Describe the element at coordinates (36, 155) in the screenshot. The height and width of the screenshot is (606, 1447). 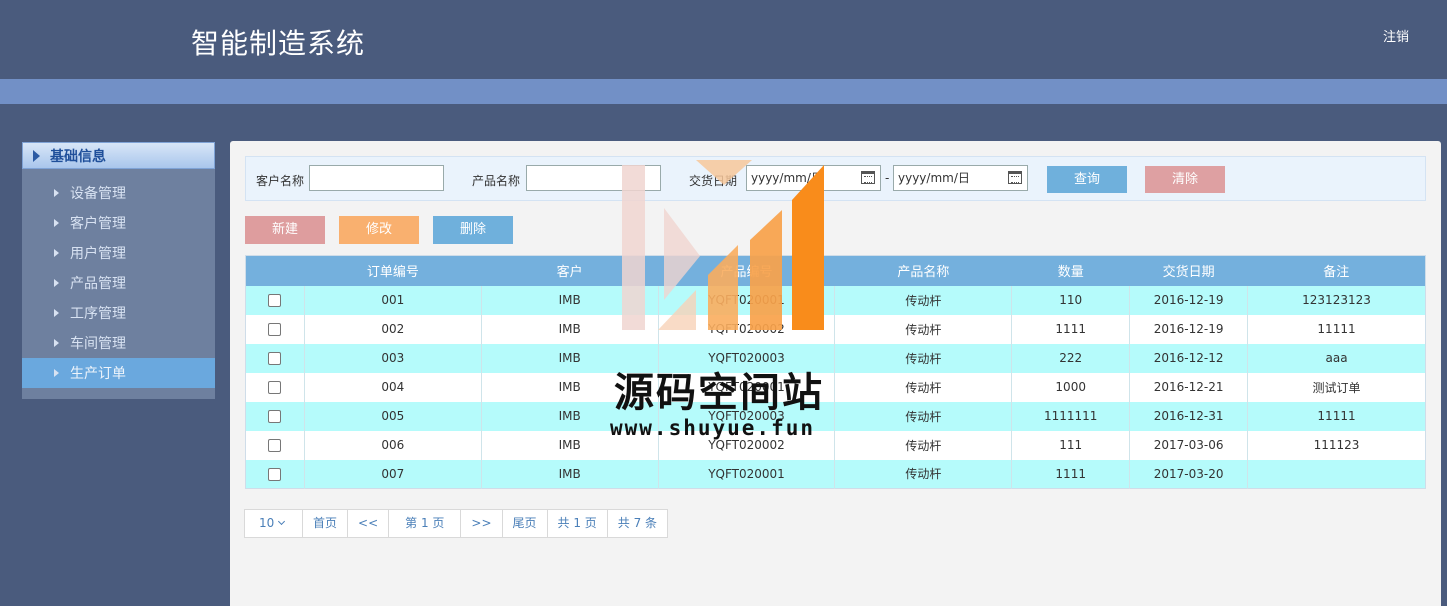
I see `caret-right-icon` at that location.